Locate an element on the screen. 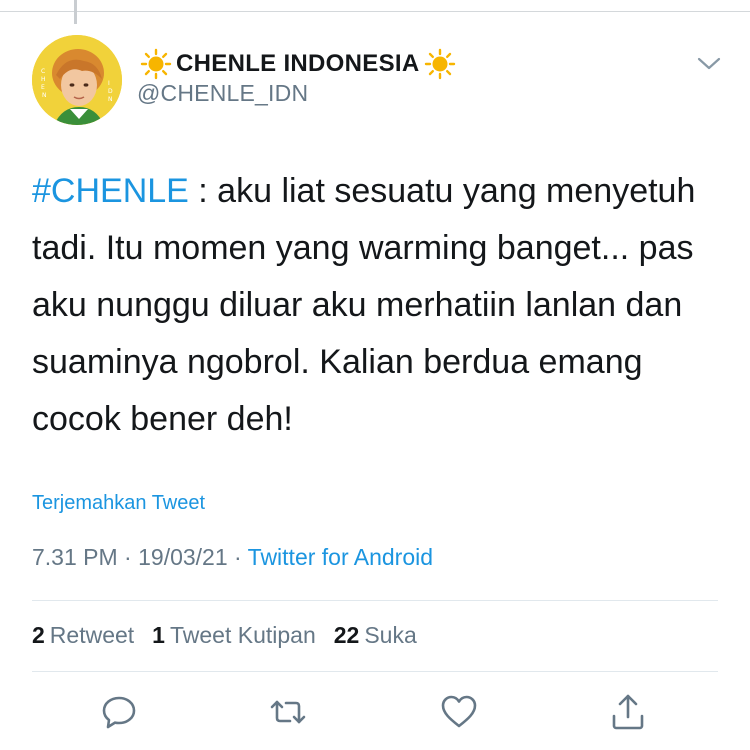 The image size is (750, 750). display-name: CHENLE INDONESIA is located at coordinates (298, 64).